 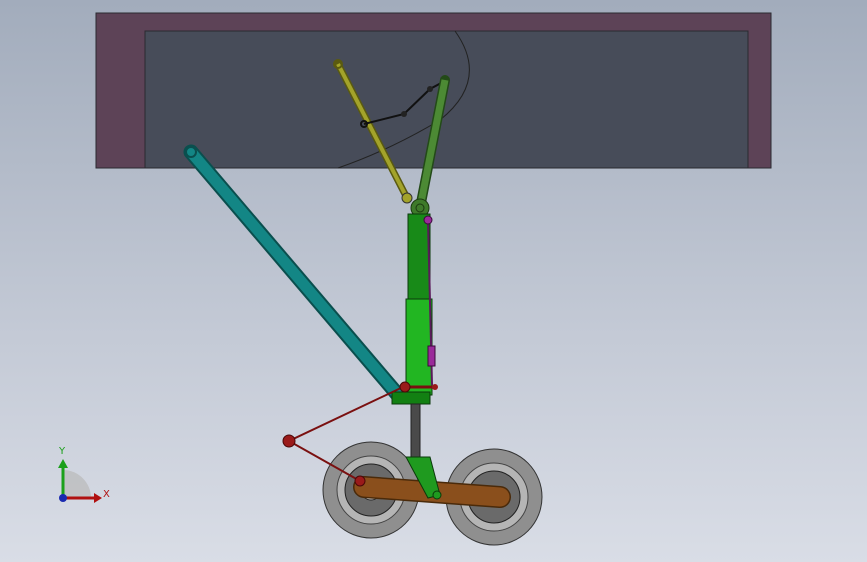 What do you see at coordinates (84, 474) in the screenshot?
I see `orientation-triad: Y X` at bounding box center [84, 474].